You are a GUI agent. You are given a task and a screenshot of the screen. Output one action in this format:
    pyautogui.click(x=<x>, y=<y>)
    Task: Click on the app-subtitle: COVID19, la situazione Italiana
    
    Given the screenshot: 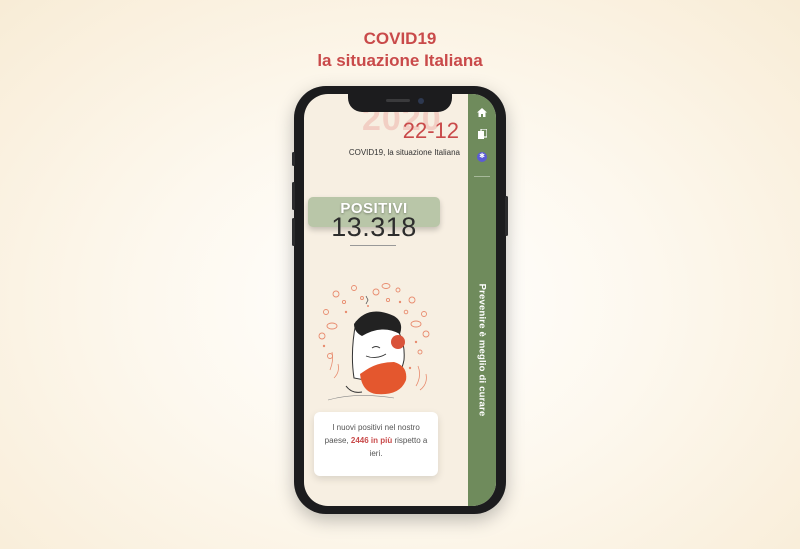 What is the action you would take?
    pyautogui.click(x=404, y=152)
    